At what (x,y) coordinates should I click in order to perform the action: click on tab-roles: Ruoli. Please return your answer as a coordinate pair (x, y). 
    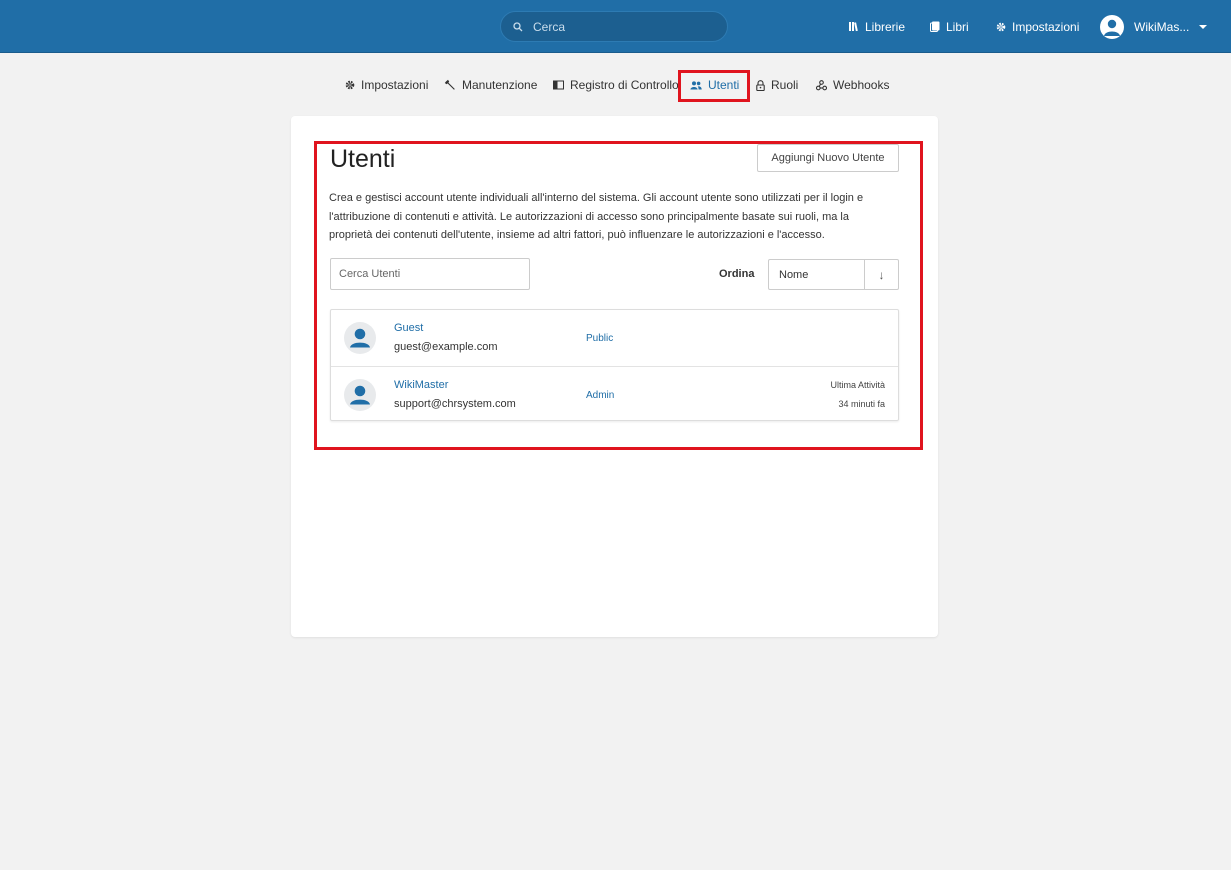
    Looking at the image, I should click on (777, 85).